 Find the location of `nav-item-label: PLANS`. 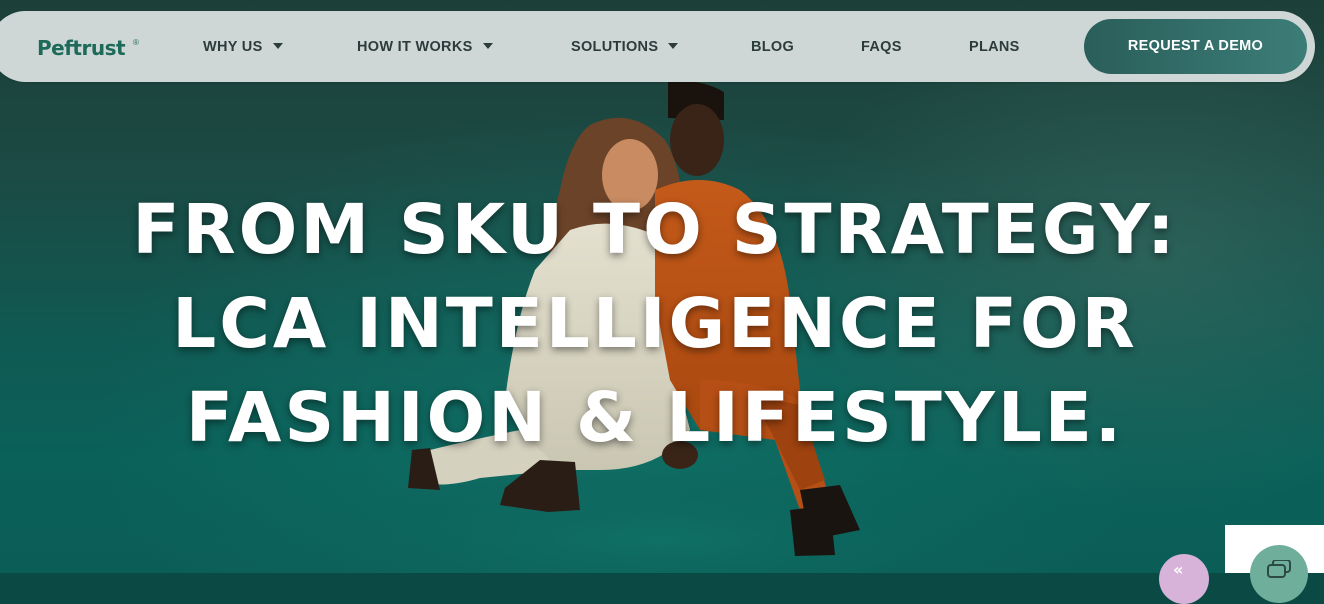

nav-item-label: PLANS is located at coordinates (994, 47).